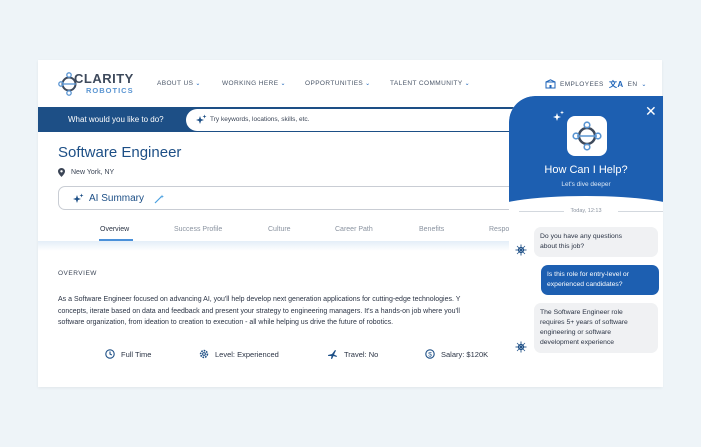 The height and width of the screenshot is (447, 701). I want to click on search-prompt: What would you like to do?, so click(116, 119).